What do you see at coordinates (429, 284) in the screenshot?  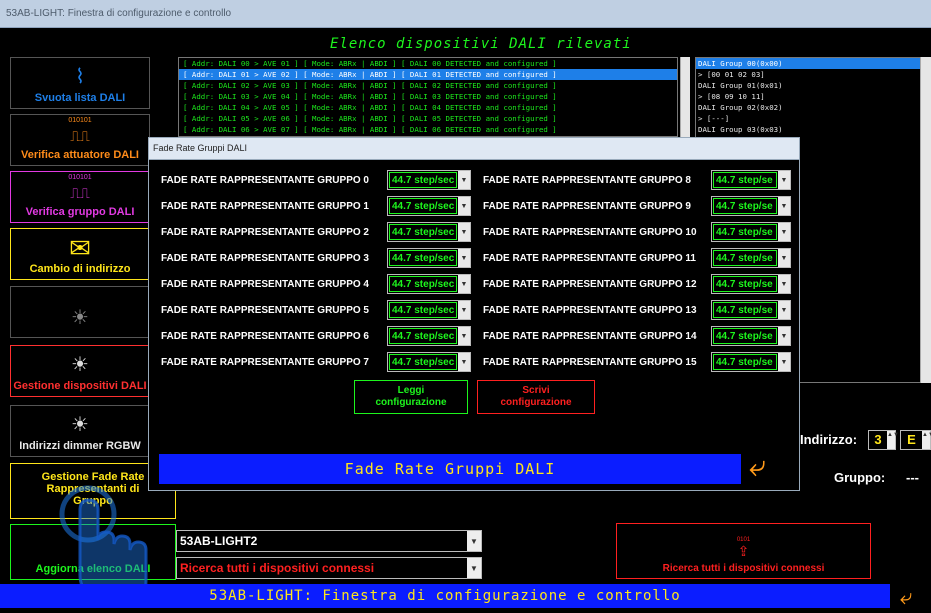 I see `fade-rate-select-4: 44.7 step/sec ▼` at bounding box center [429, 284].